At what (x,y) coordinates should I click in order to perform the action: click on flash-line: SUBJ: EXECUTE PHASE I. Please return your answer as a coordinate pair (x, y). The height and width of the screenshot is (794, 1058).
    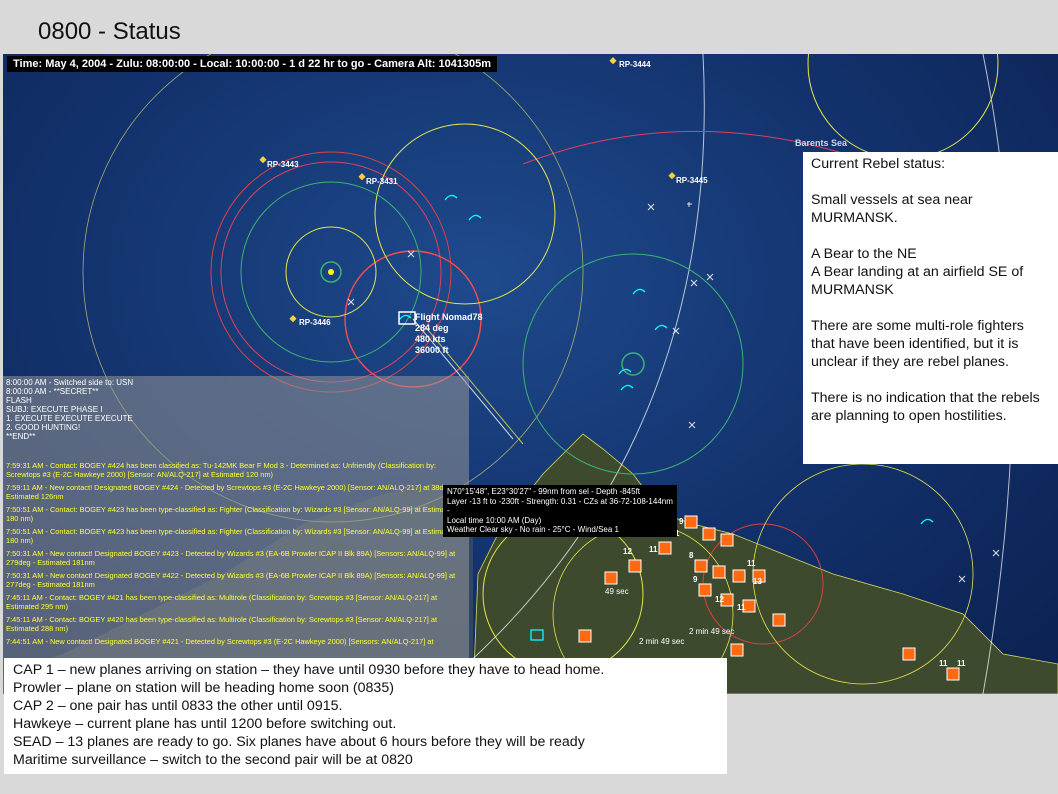
    Looking at the image, I should click on (54, 409).